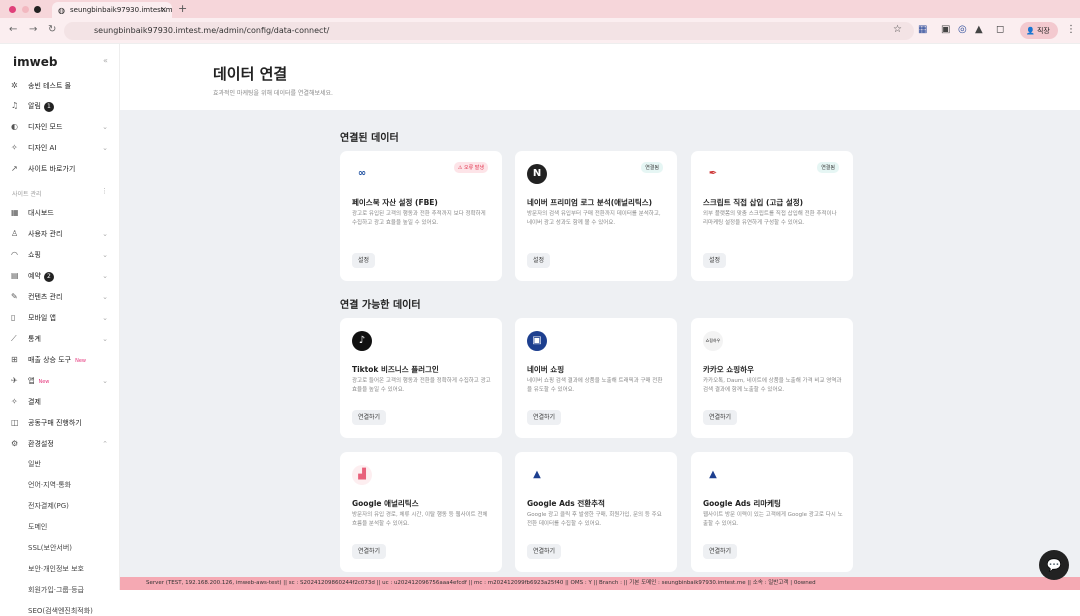  I want to click on flag-icon: ✲, so click(14, 85).